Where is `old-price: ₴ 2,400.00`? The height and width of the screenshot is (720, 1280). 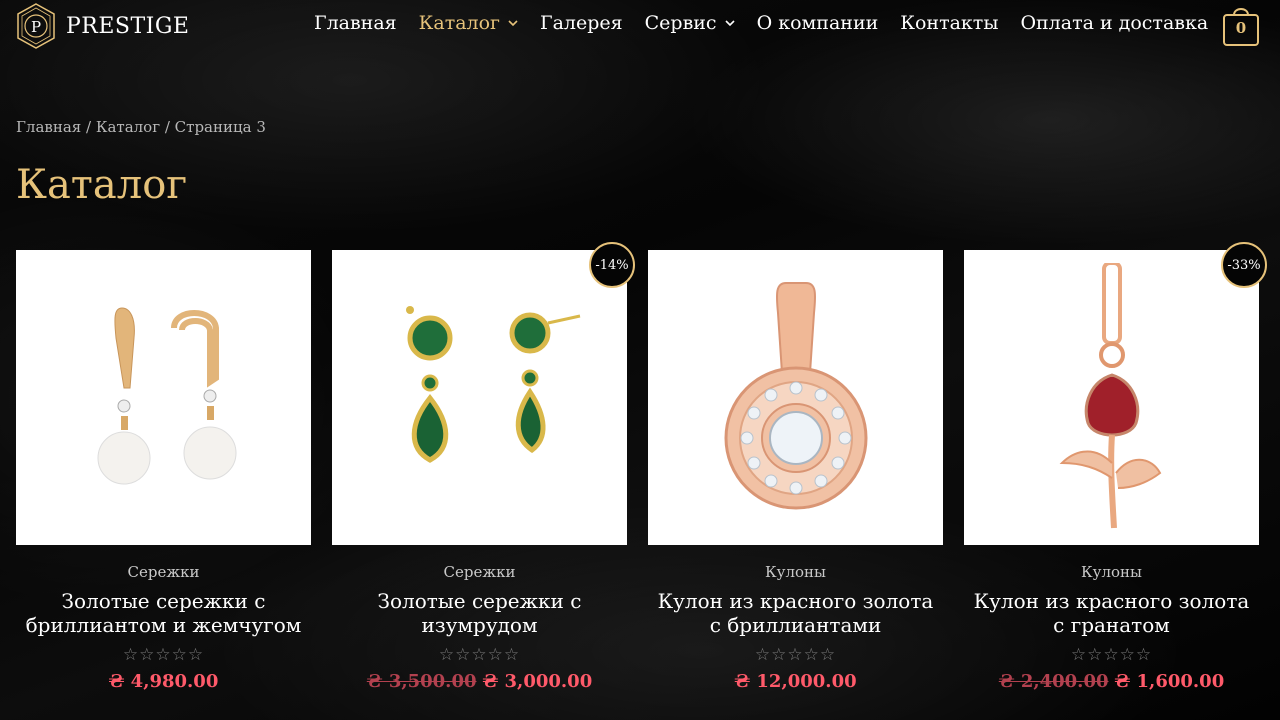 old-price: ₴ 2,400.00 is located at coordinates (1053, 681).